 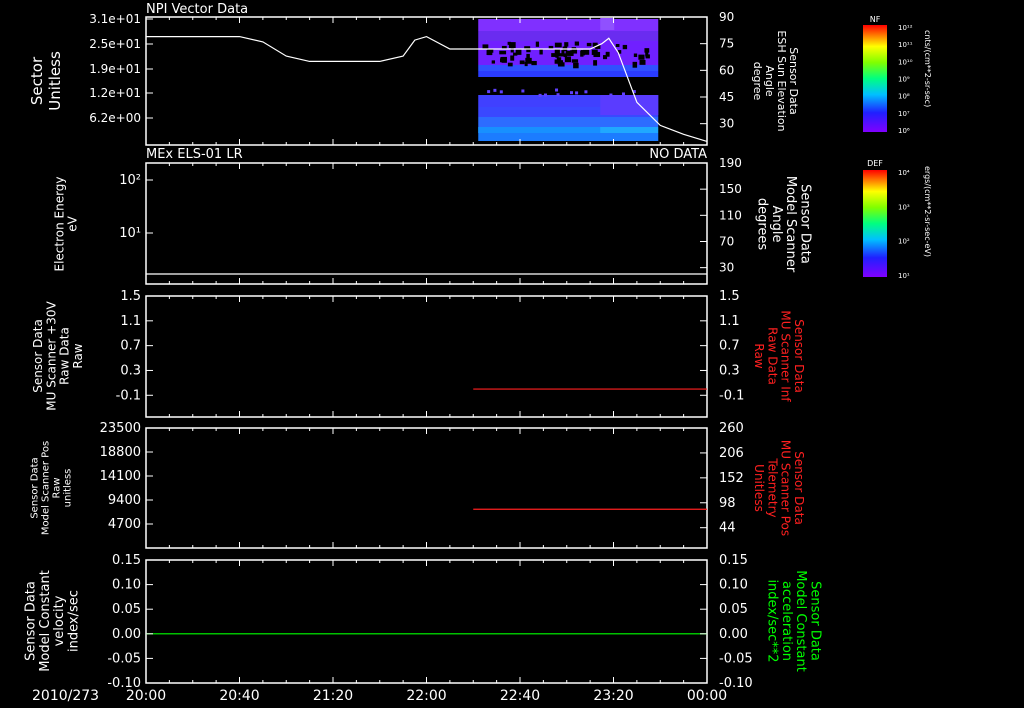 What do you see at coordinates (136, 207) in the screenshot?
I see `left-ticks: 10² 10¹` at bounding box center [136, 207].